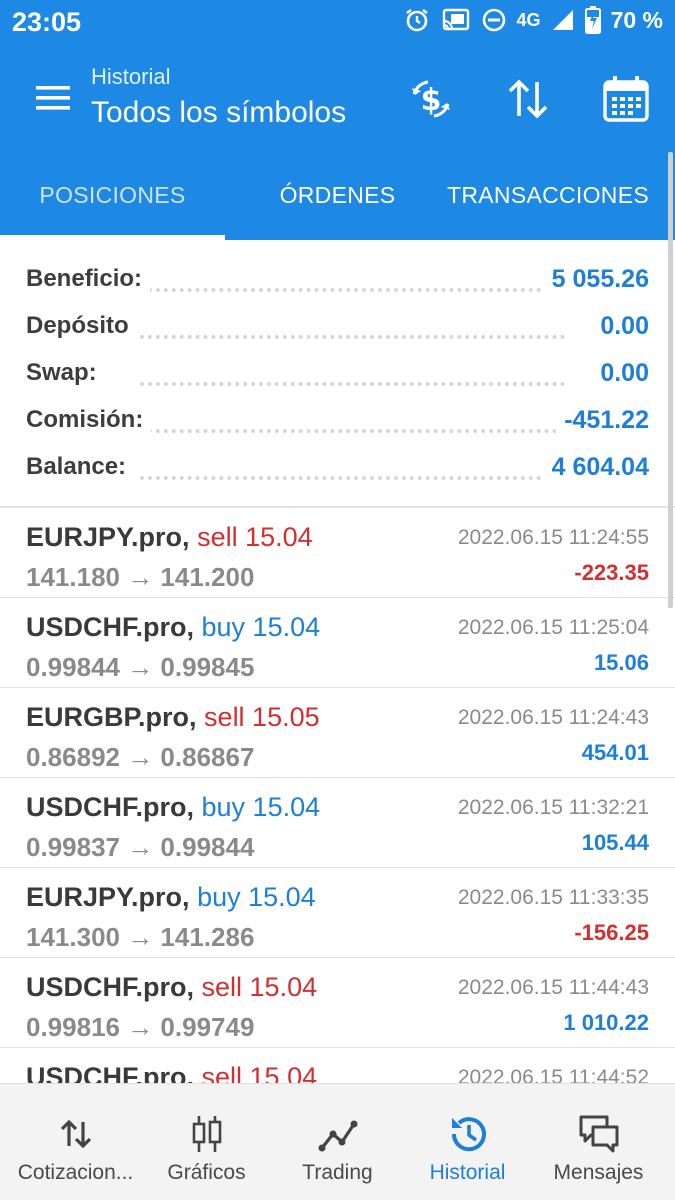 The width and height of the screenshot is (675, 1200). Describe the element at coordinates (206, 1172) in the screenshot. I see `nav-charts-label: Gráficos` at that location.